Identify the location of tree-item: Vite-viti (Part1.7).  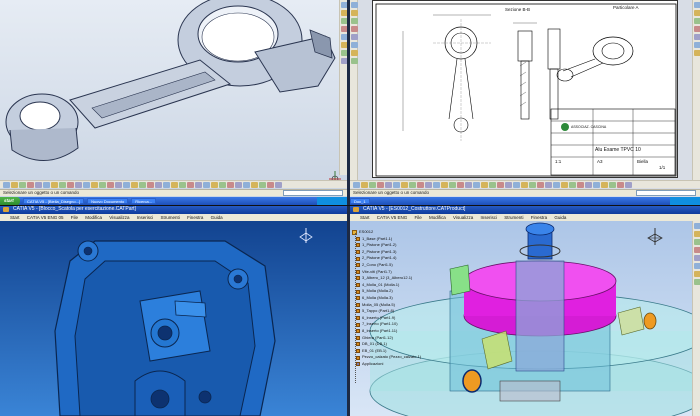
(397, 272).